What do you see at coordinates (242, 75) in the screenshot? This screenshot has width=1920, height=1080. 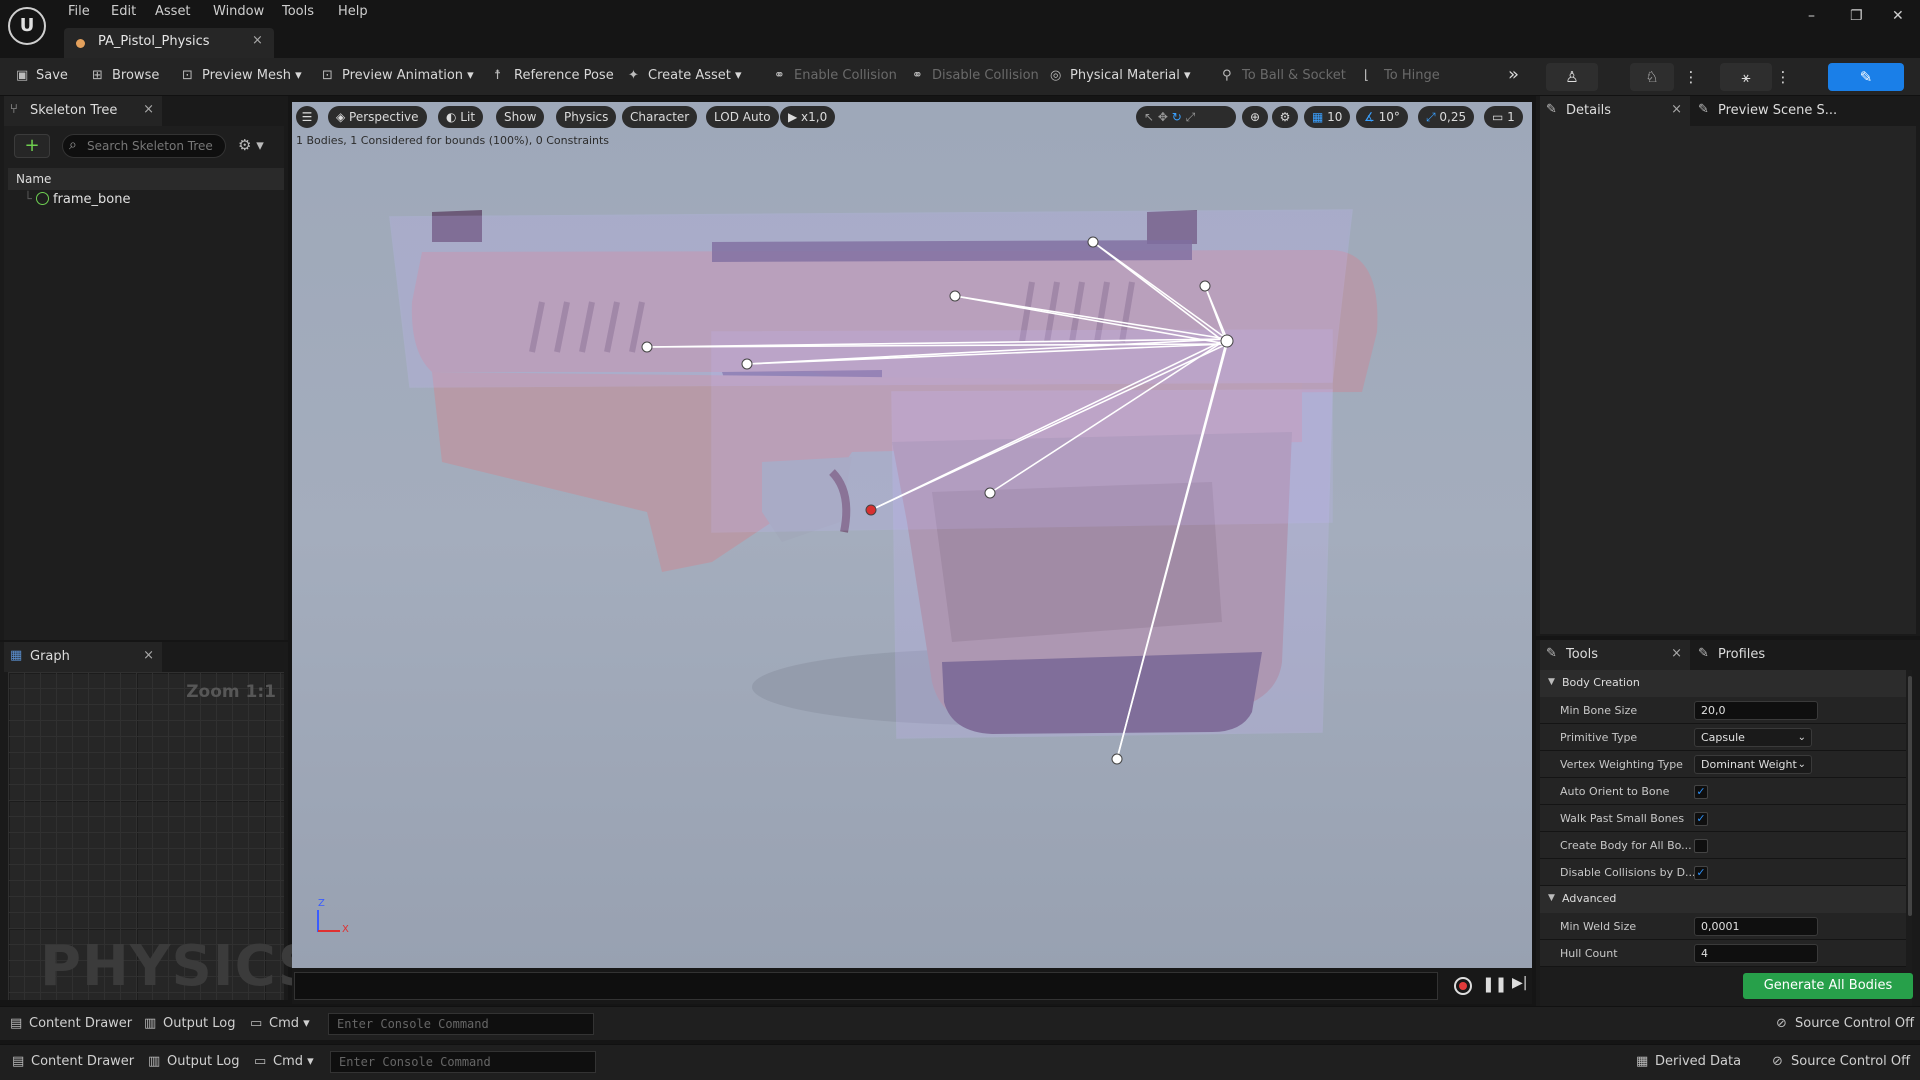 I see `preview-mesh-button: ⊡ Preview Mesh ▾` at bounding box center [242, 75].